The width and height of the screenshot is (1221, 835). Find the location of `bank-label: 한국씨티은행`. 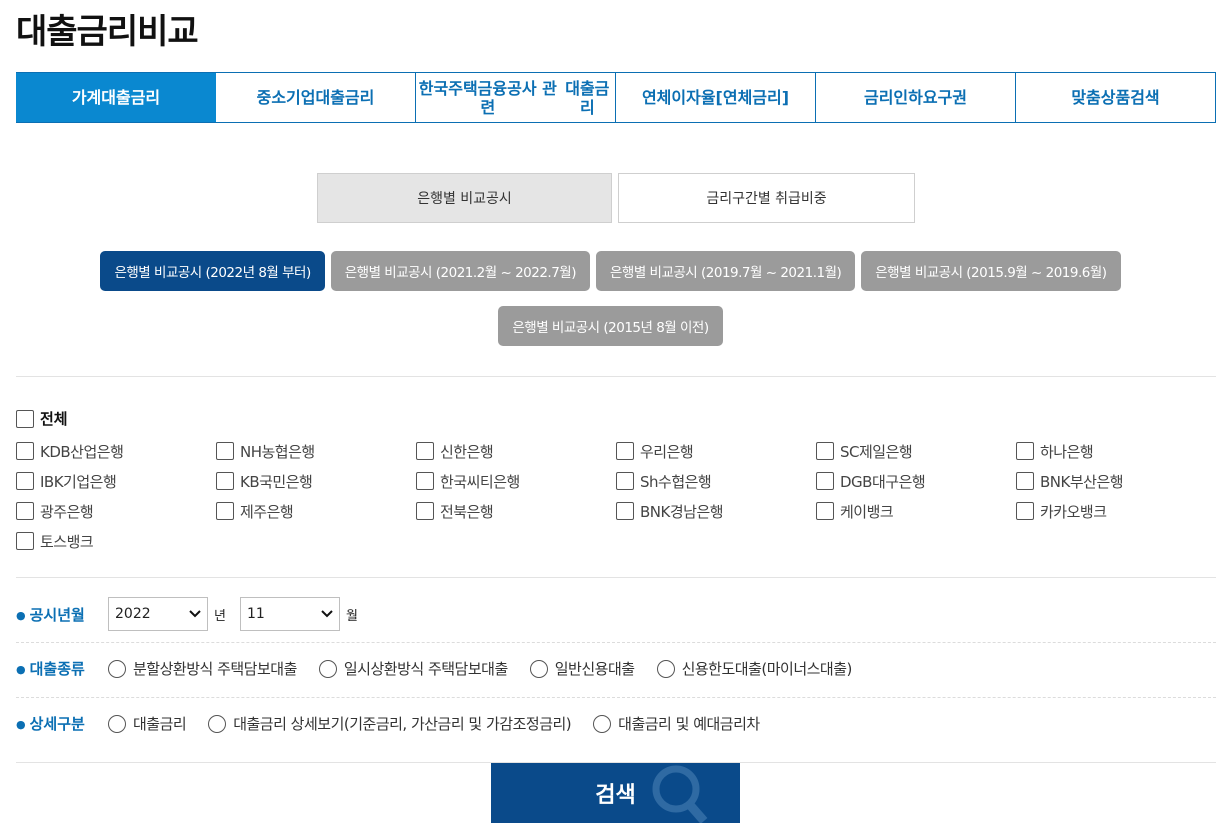

bank-label: 한국씨티은행 is located at coordinates (480, 481).